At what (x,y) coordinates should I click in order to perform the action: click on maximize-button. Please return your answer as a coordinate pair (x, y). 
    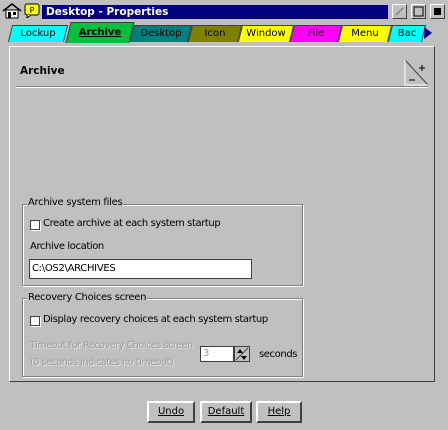
    Looking at the image, I should click on (437, 11).